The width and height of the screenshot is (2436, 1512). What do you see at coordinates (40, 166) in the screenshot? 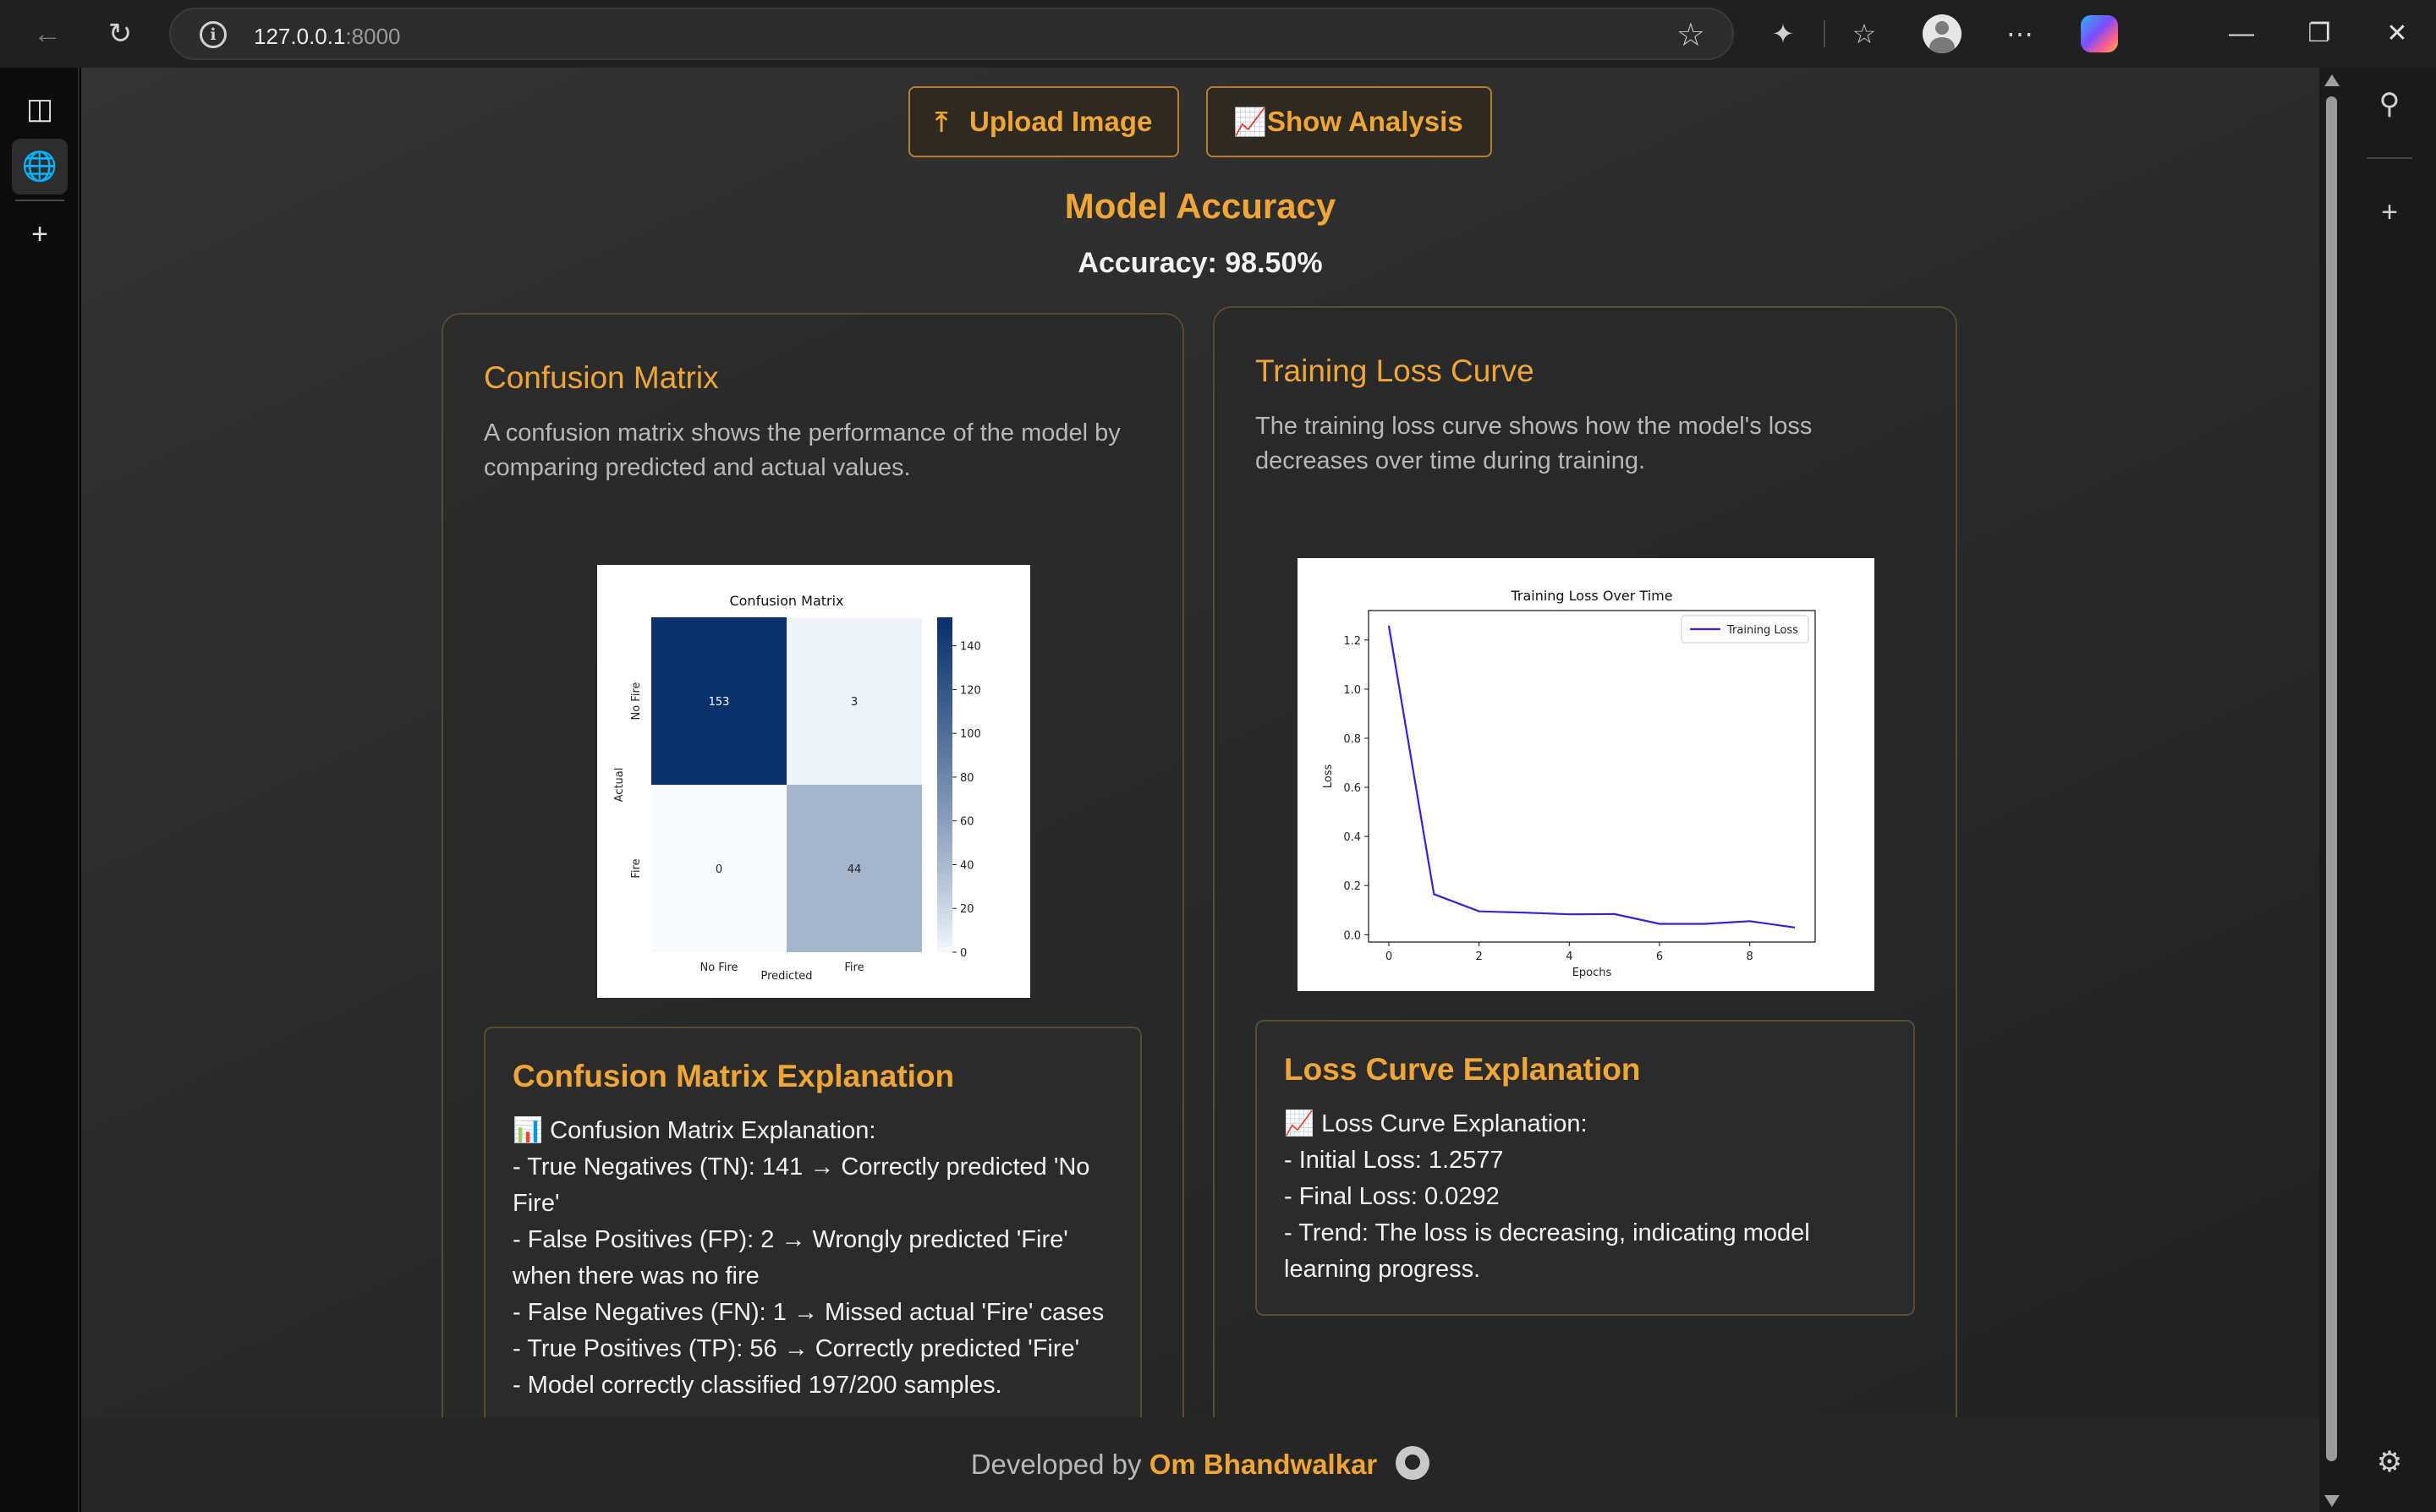
I see `tab-globe-icon: 🌐` at bounding box center [40, 166].